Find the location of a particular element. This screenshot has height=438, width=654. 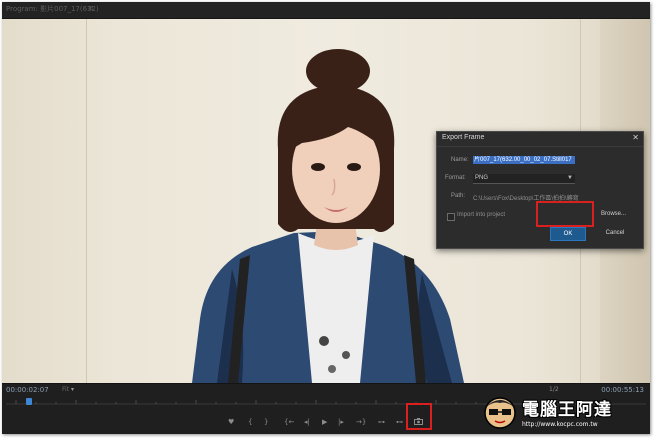

mark-in-button: { is located at coordinates (250, 422).